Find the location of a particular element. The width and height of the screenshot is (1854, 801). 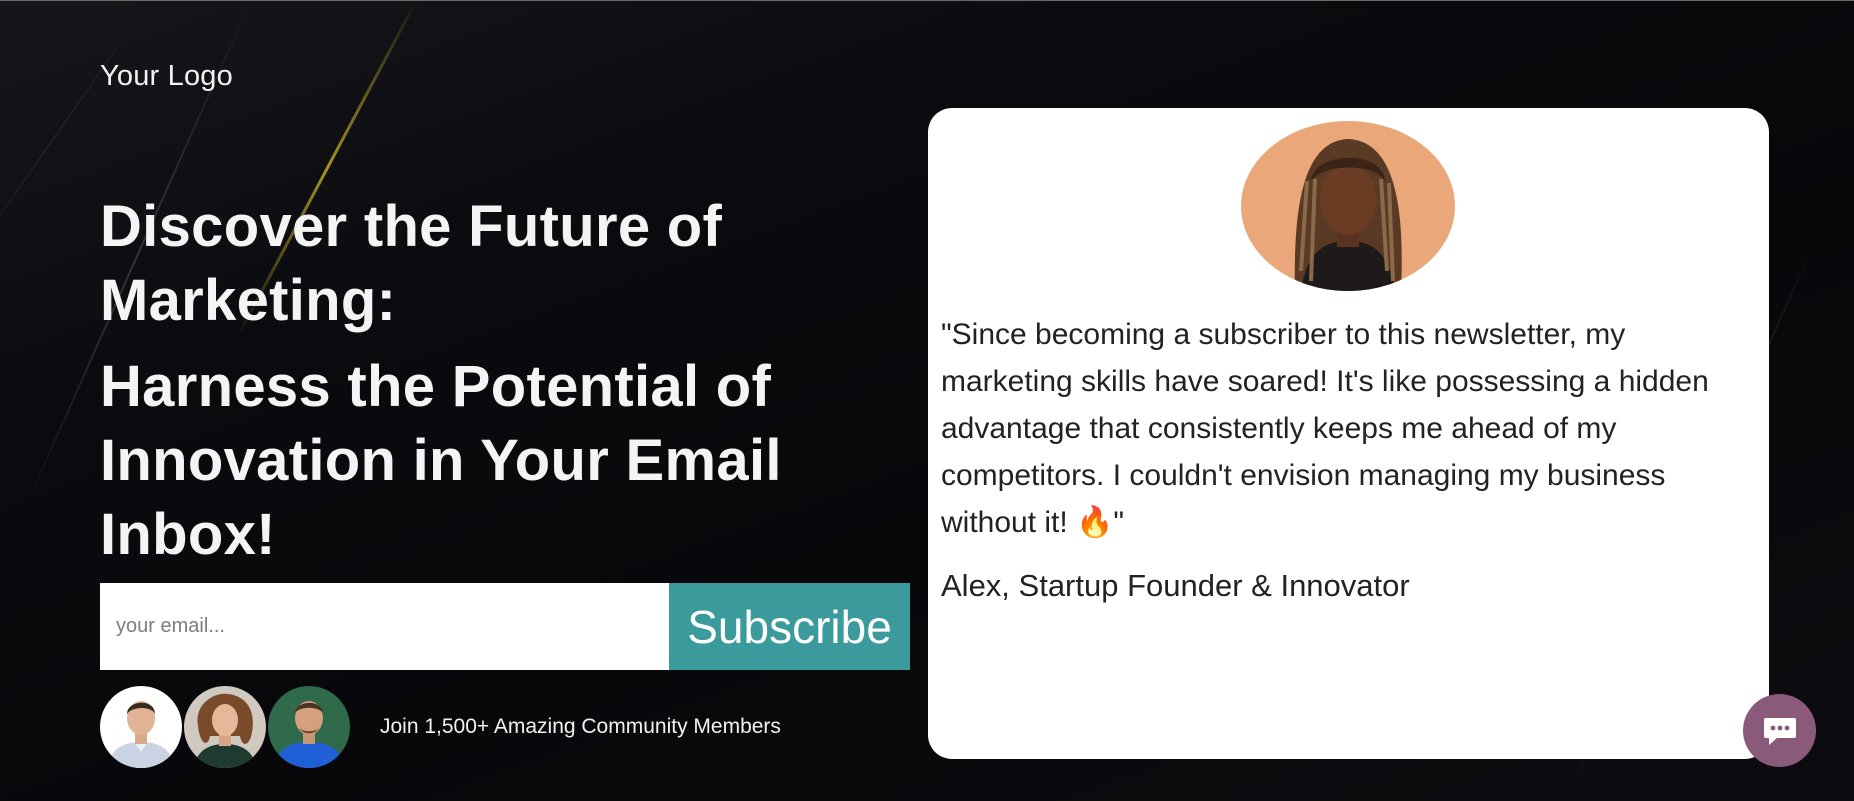

chat-button is located at coordinates (1779, 730).